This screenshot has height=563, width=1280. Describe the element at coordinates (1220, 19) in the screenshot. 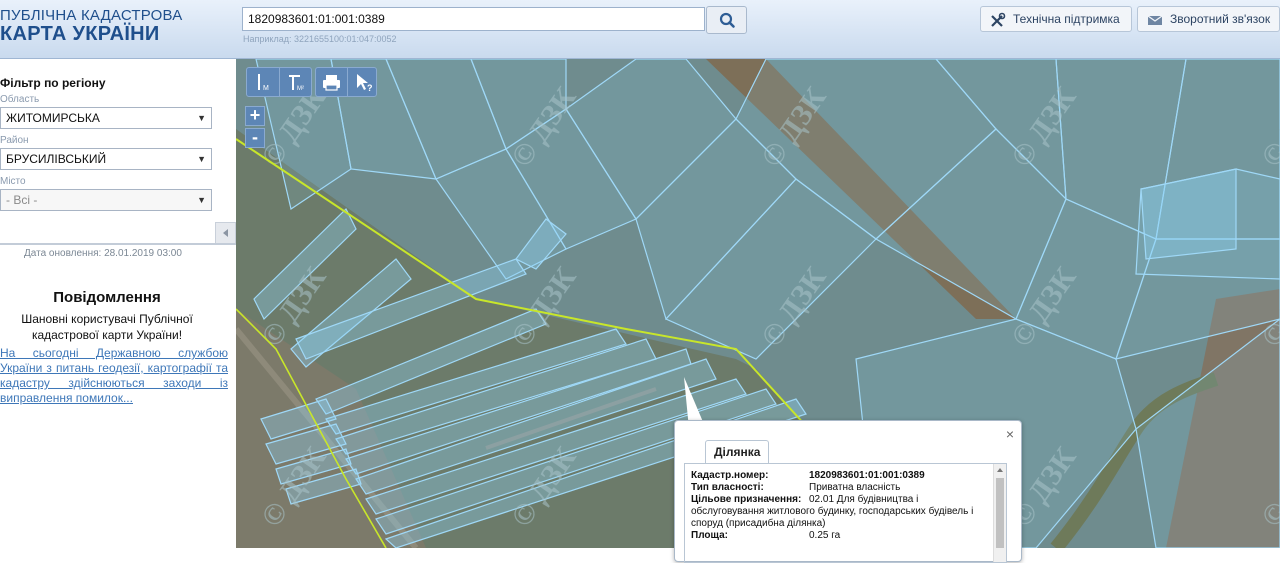

I see `feedback-label: Зворотний зв'язок` at that location.